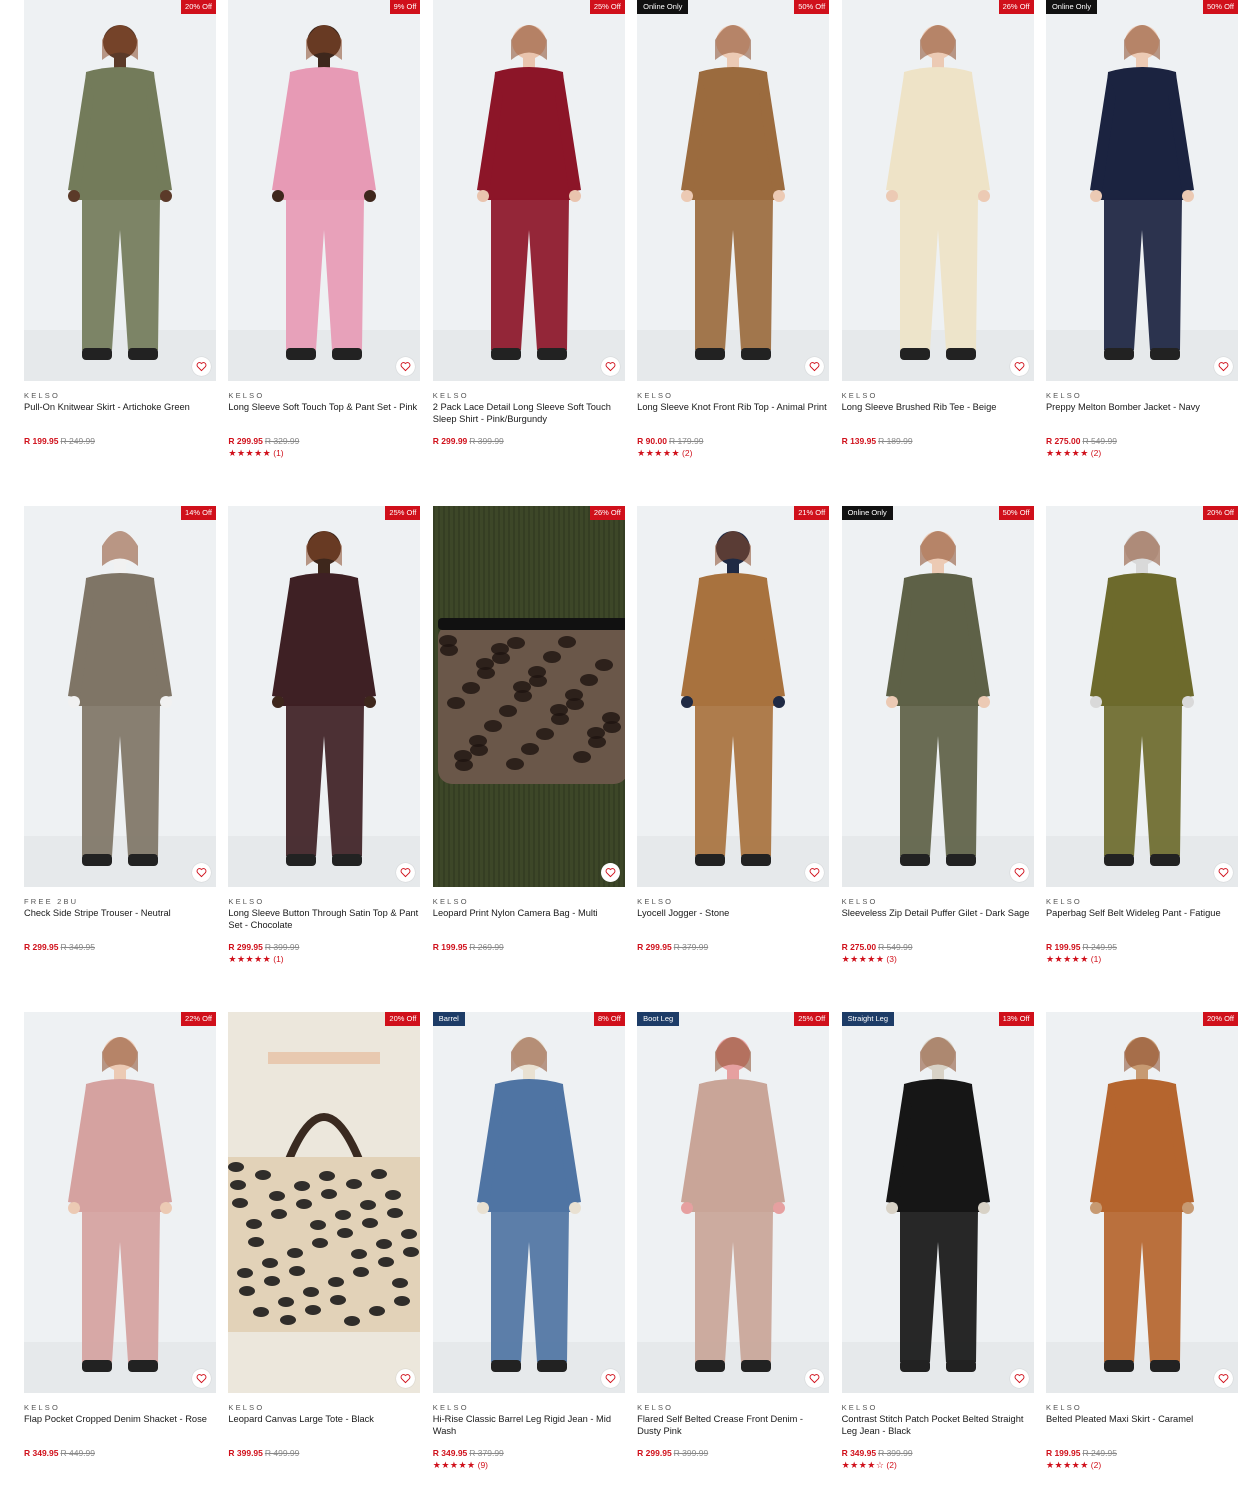 The height and width of the screenshot is (1509, 1250). What do you see at coordinates (937, 1202) in the screenshot?
I see `product-image: Straight Leg 13% Off` at bounding box center [937, 1202].